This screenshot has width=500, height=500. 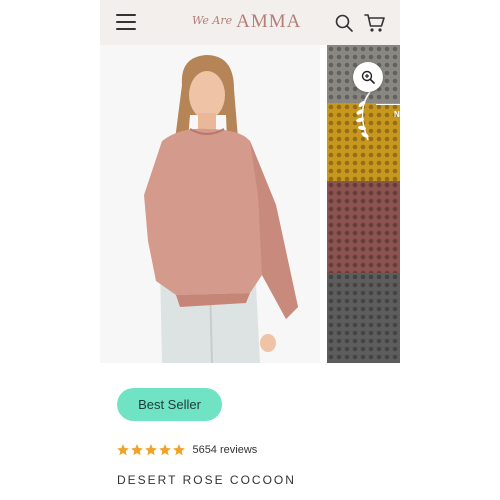 I want to click on knit-swatch-rose, so click(x=363, y=227).